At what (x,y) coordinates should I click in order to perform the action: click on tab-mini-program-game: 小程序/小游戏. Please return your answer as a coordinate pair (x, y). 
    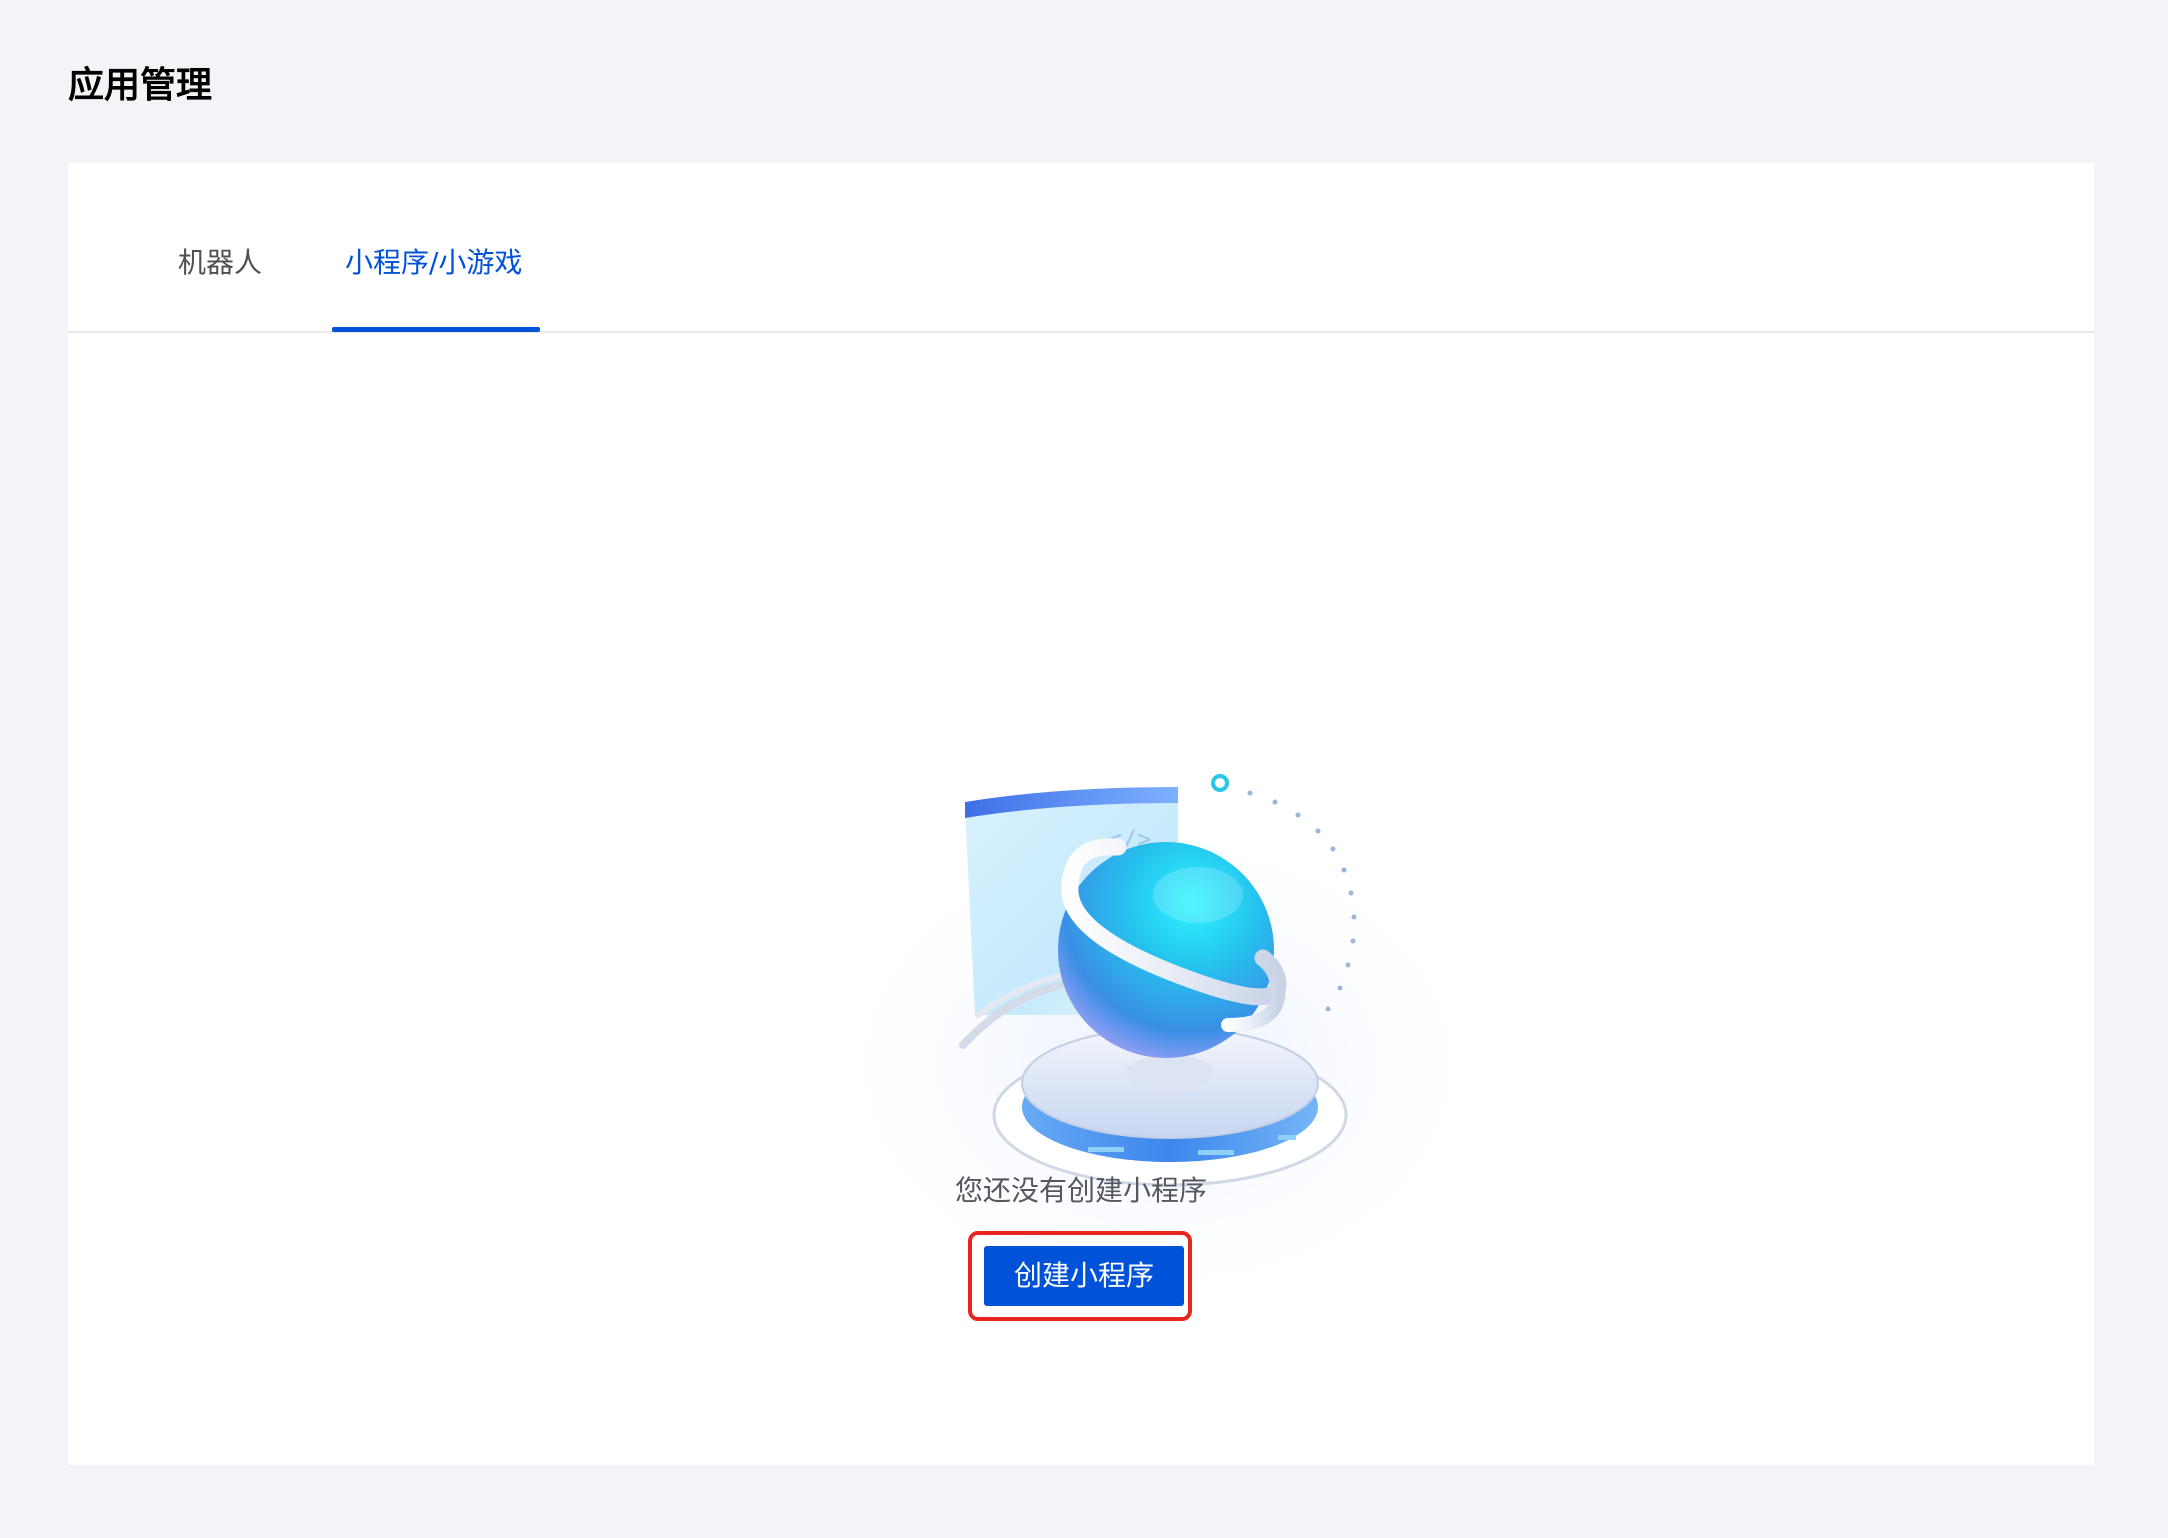
    Looking at the image, I should click on (433, 263).